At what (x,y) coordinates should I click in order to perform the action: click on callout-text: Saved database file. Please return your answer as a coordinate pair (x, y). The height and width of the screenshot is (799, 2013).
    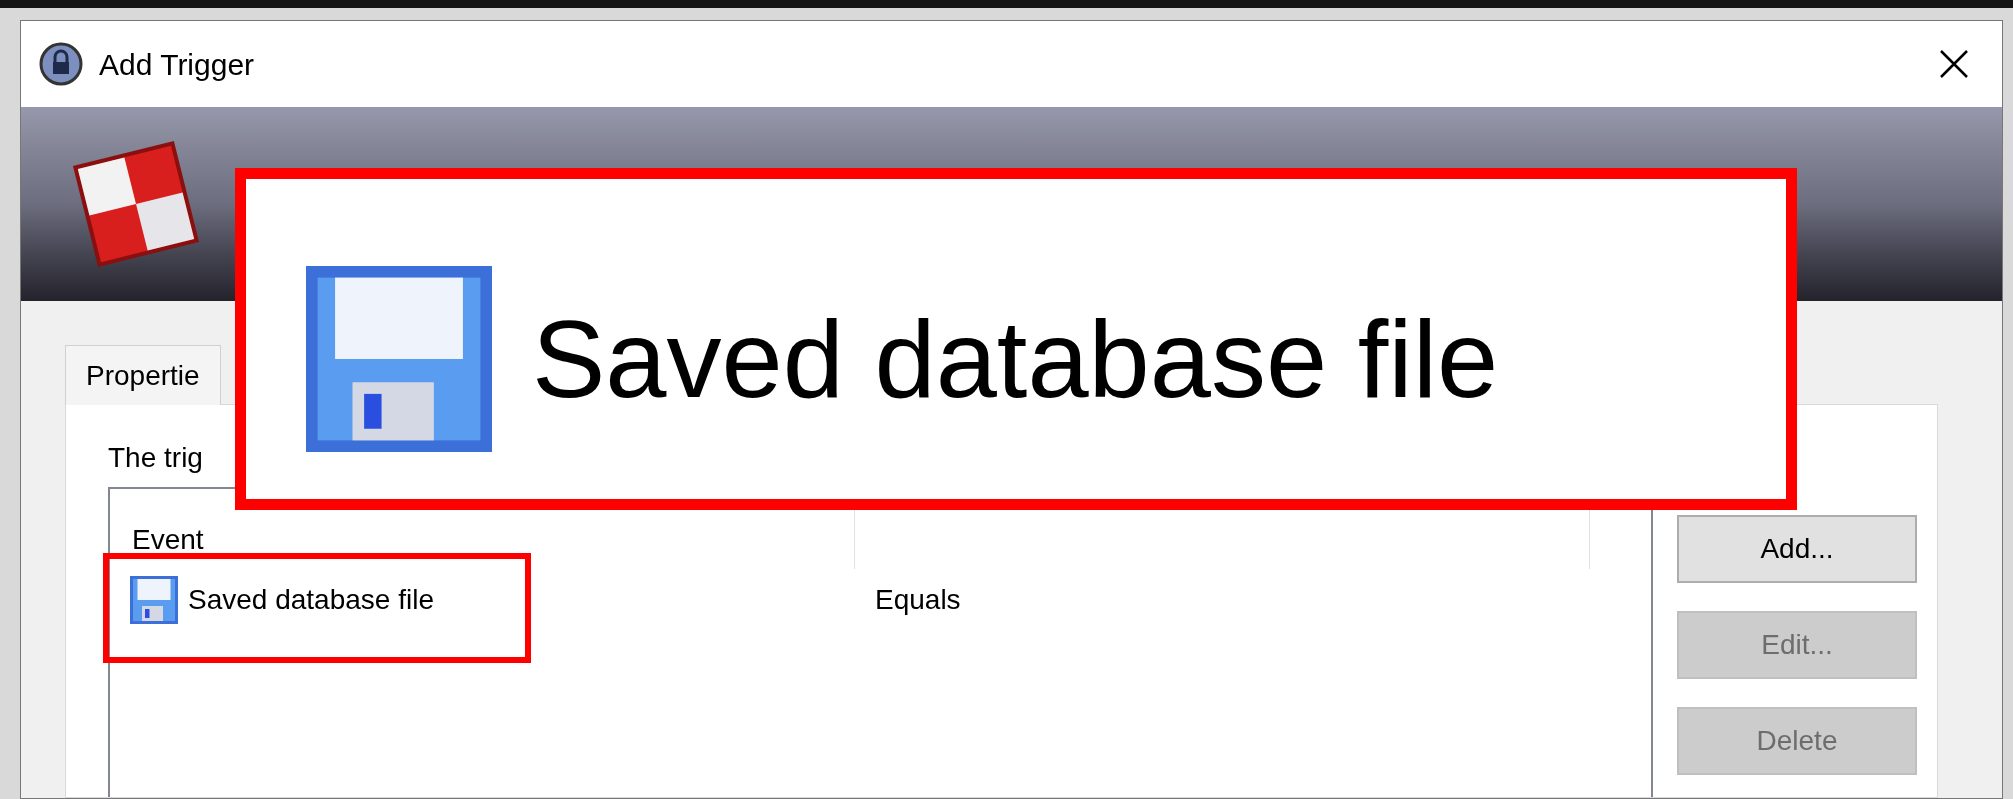
    Looking at the image, I should click on (1015, 359).